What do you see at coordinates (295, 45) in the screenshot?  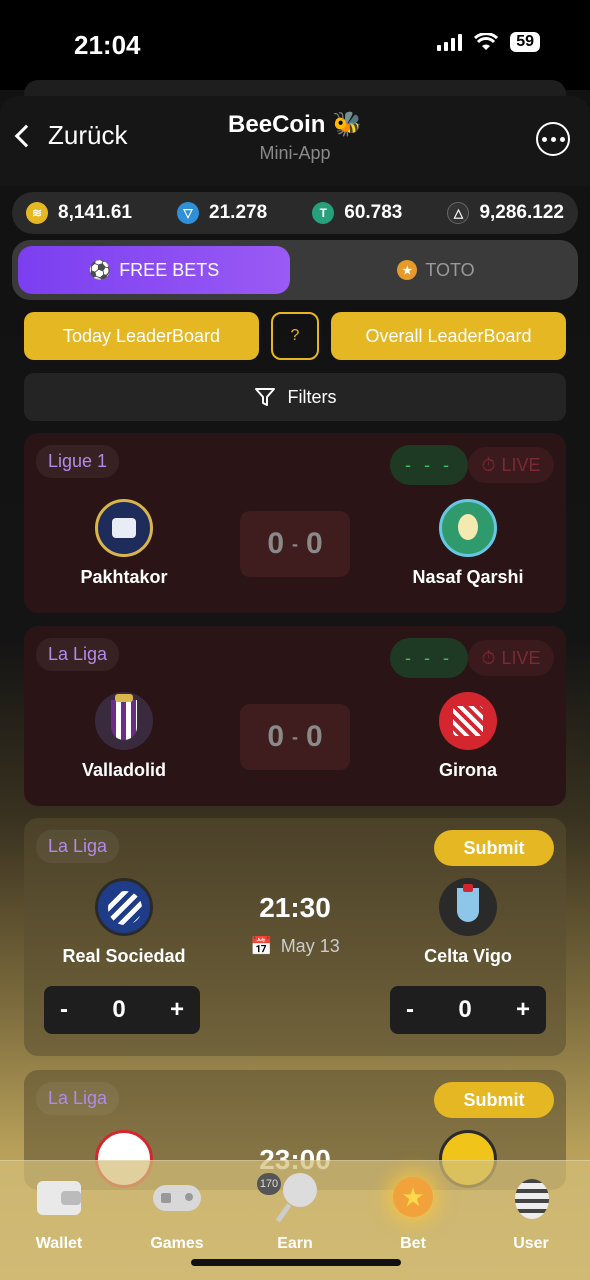 I see `status-bar: 21:04 59` at bounding box center [295, 45].